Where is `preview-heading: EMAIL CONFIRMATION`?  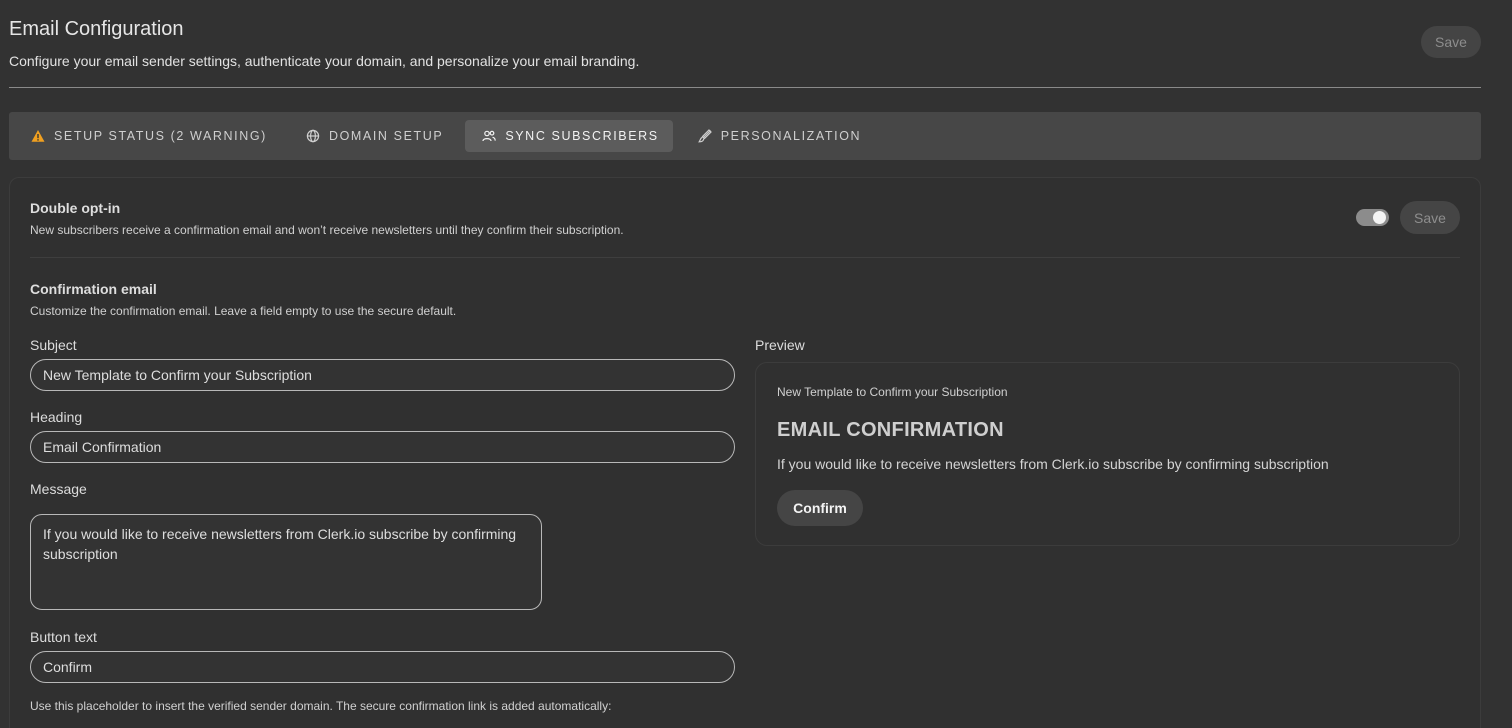 preview-heading: EMAIL CONFIRMATION is located at coordinates (890, 430).